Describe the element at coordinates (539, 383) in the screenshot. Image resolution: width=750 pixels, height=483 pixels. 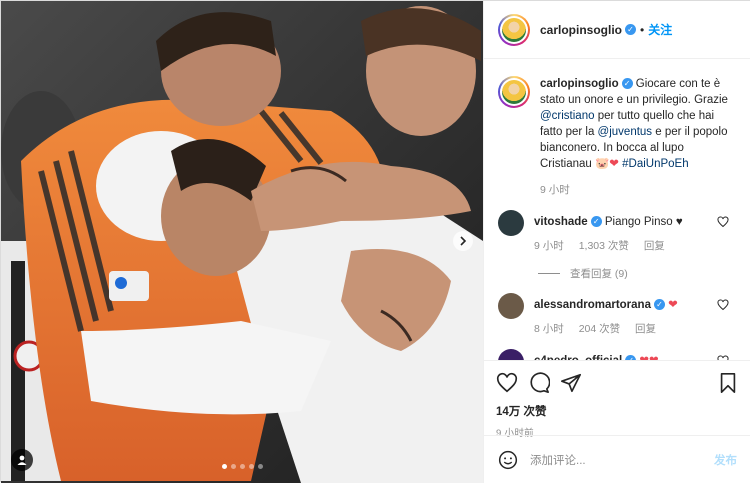
I see `comment-icon` at that location.